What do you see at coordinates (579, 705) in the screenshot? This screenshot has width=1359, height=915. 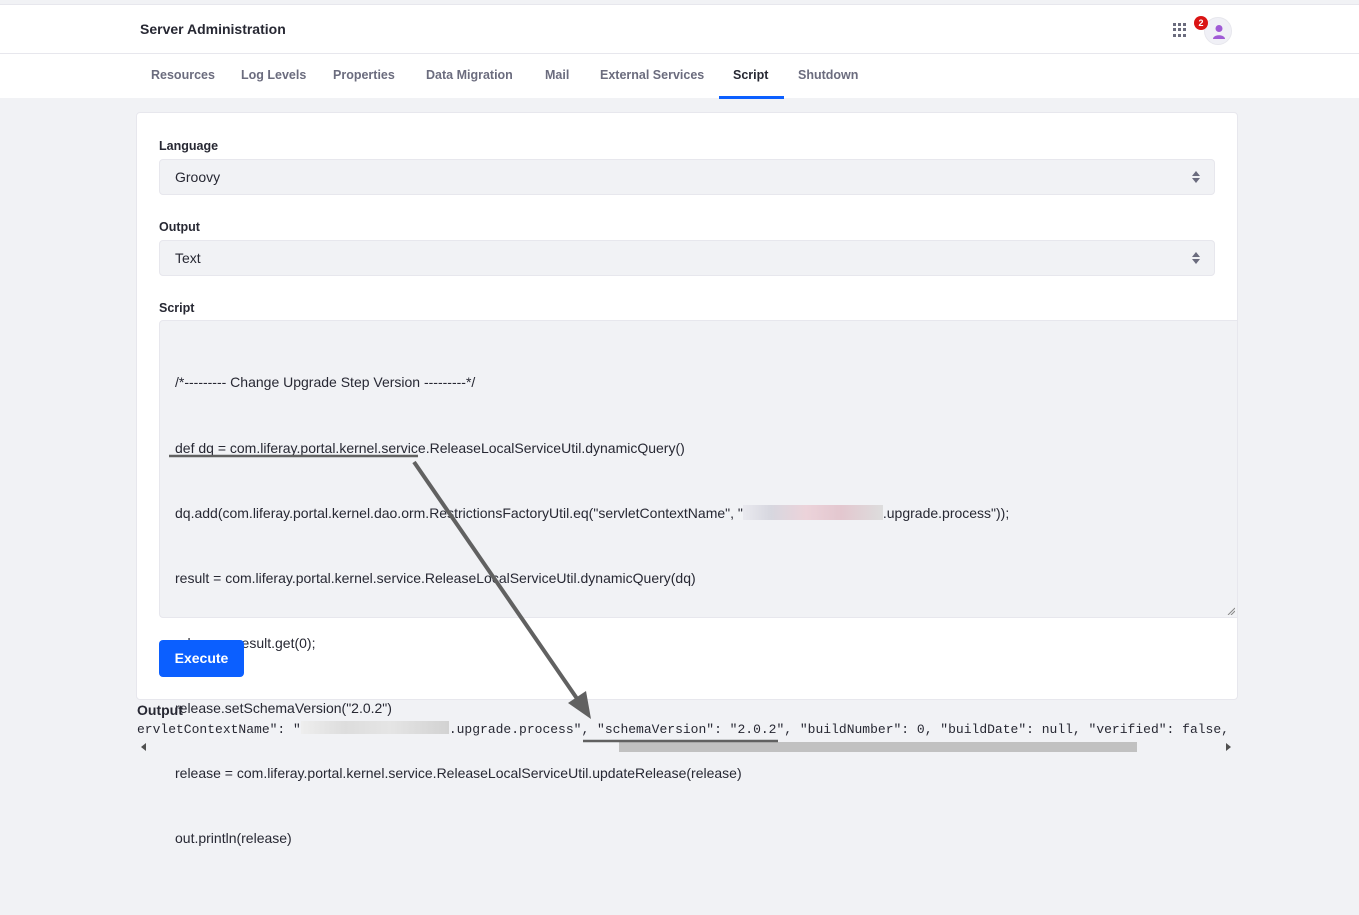 I see `arrow-head-icon` at bounding box center [579, 705].